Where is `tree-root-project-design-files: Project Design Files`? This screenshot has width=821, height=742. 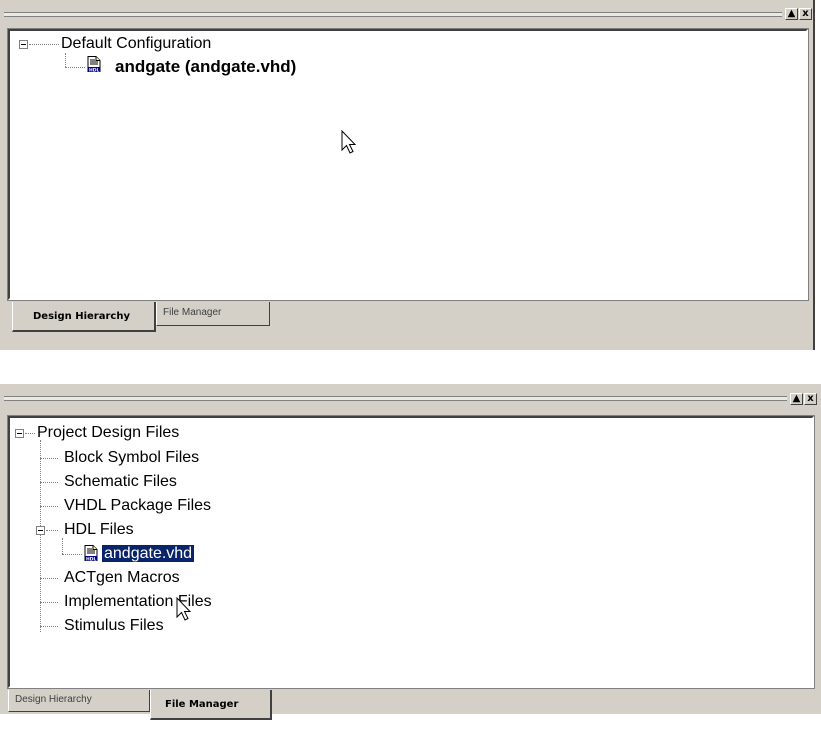
tree-root-project-design-files: Project Design Files is located at coordinates (108, 433).